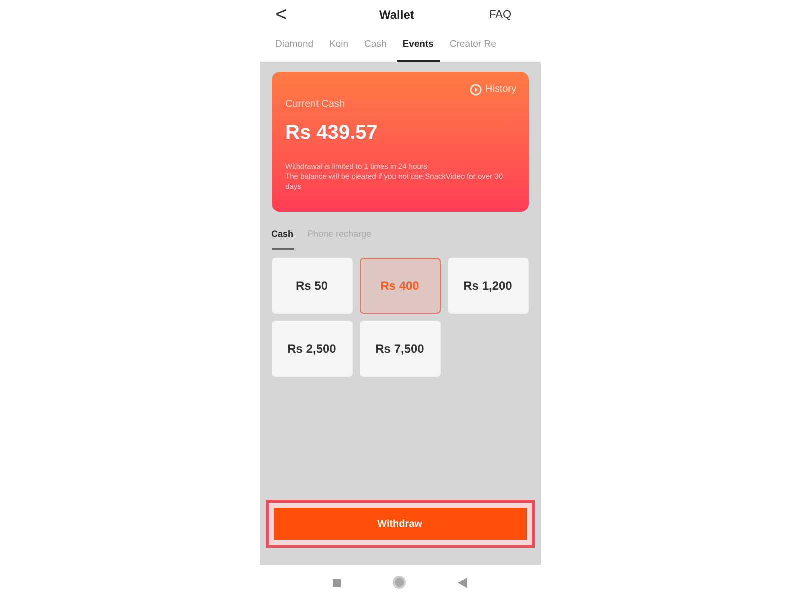 Image resolution: width=800 pixels, height=600 pixels. I want to click on balance-amount: Rs 439.57, so click(332, 133).